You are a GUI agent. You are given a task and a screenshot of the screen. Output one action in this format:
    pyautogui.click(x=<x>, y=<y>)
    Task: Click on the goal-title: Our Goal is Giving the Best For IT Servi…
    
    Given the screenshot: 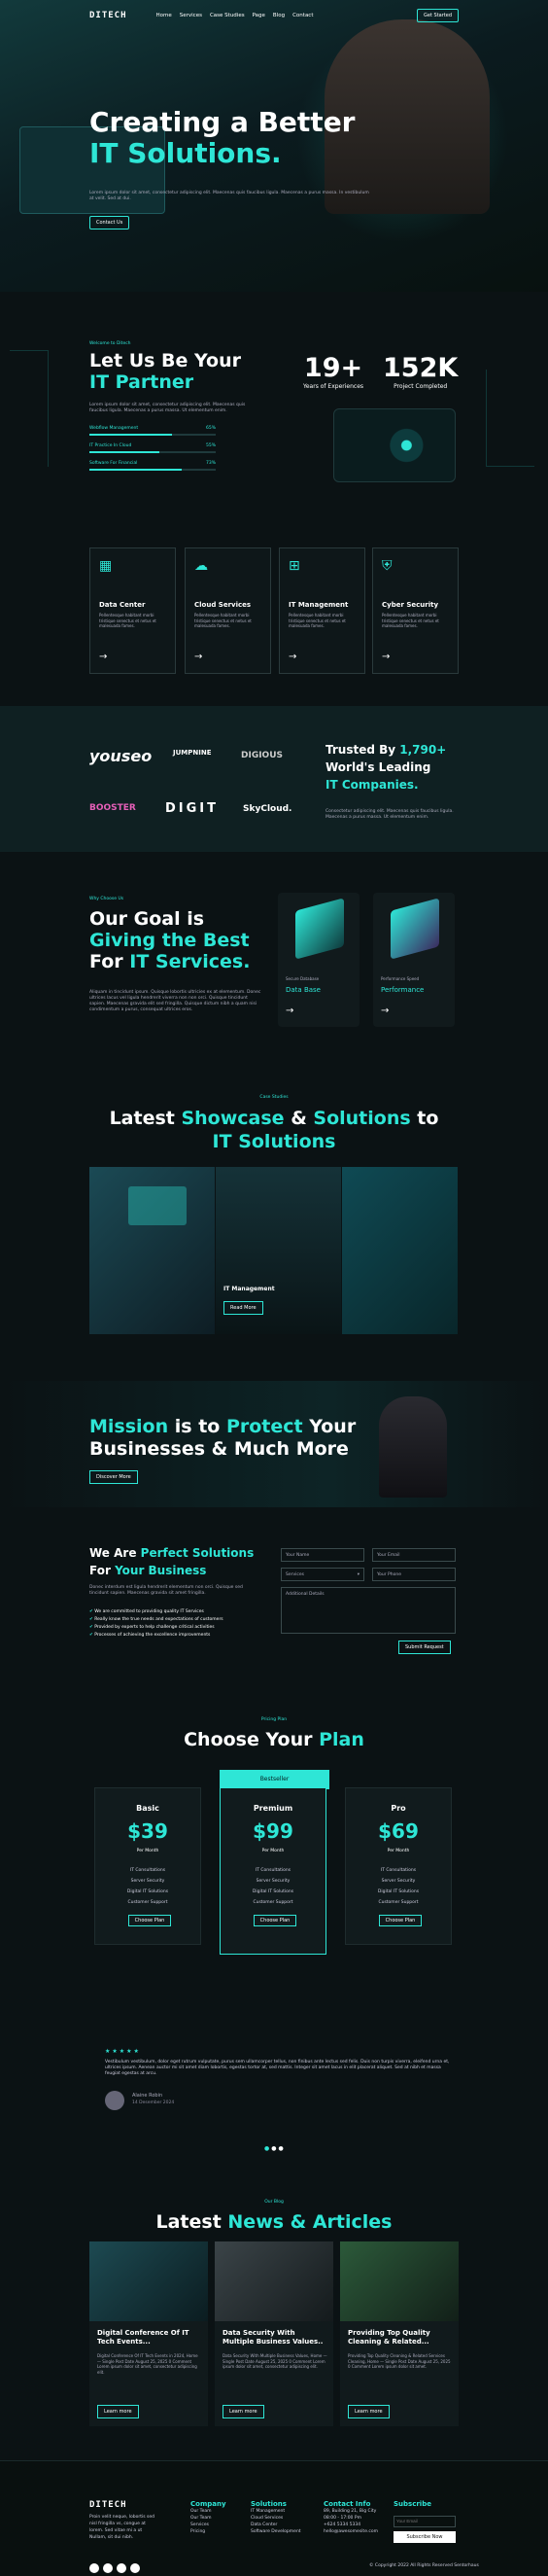 What is the action you would take?
    pyautogui.click(x=169, y=940)
    